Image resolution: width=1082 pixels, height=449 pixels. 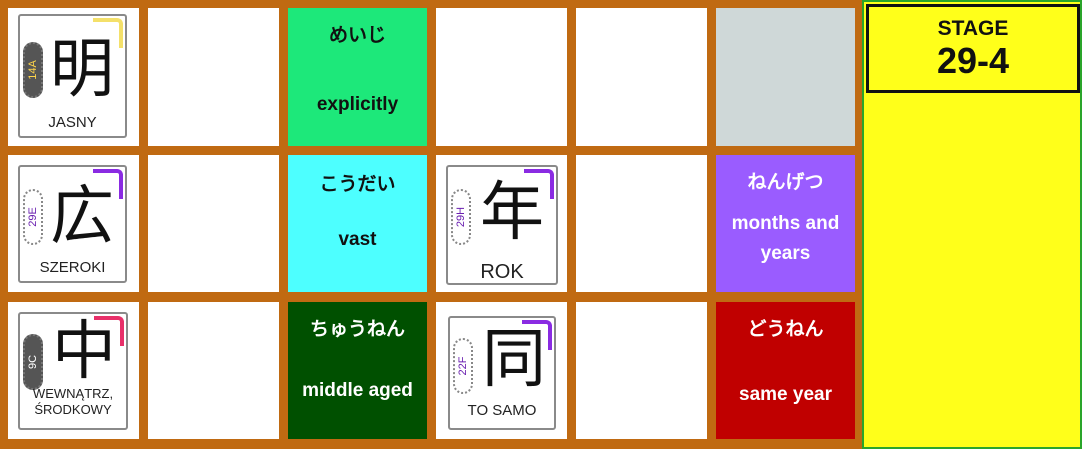 What do you see at coordinates (72, 267) in the screenshot?
I see `kanji-meaning: SZEROKI` at bounding box center [72, 267].